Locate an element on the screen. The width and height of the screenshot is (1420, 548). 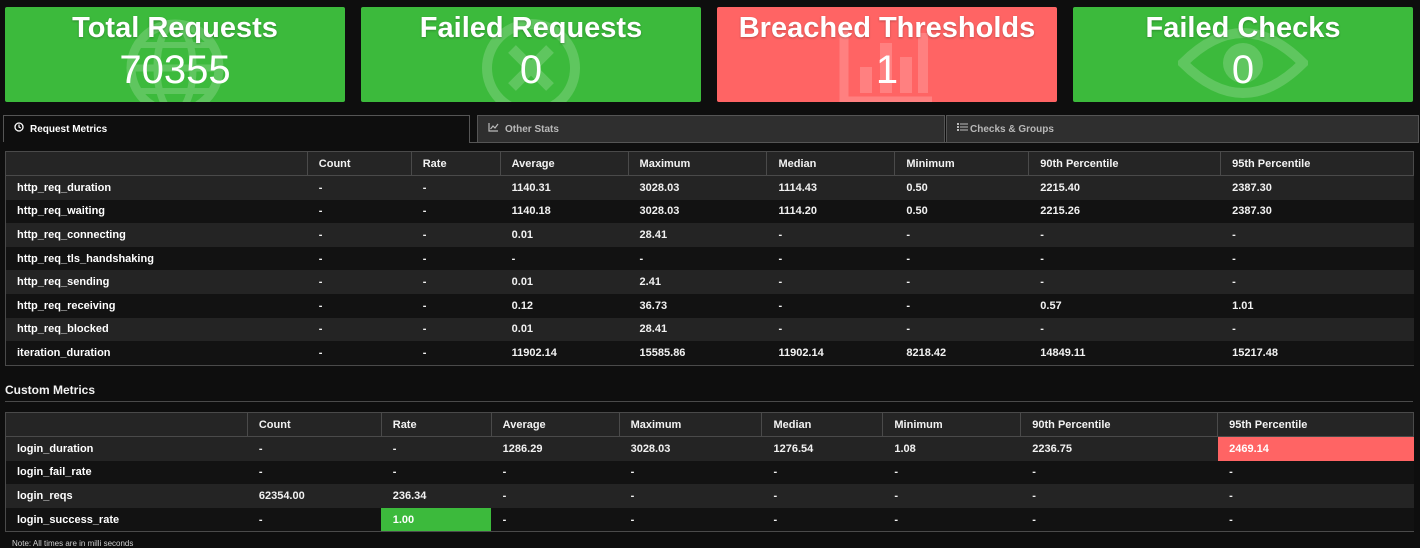
metric-name-cell: login_fail_rate is located at coordinates (126, 472).